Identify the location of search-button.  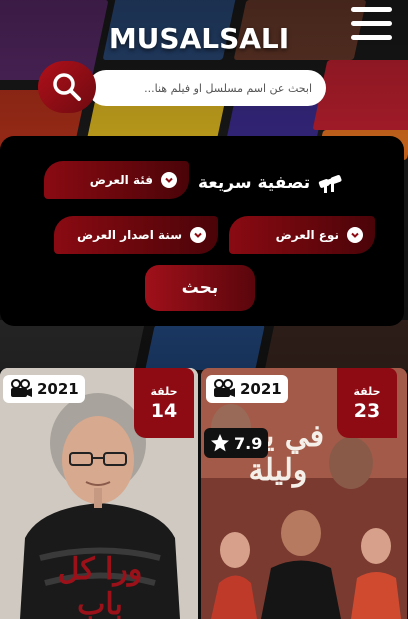
(67, 87).